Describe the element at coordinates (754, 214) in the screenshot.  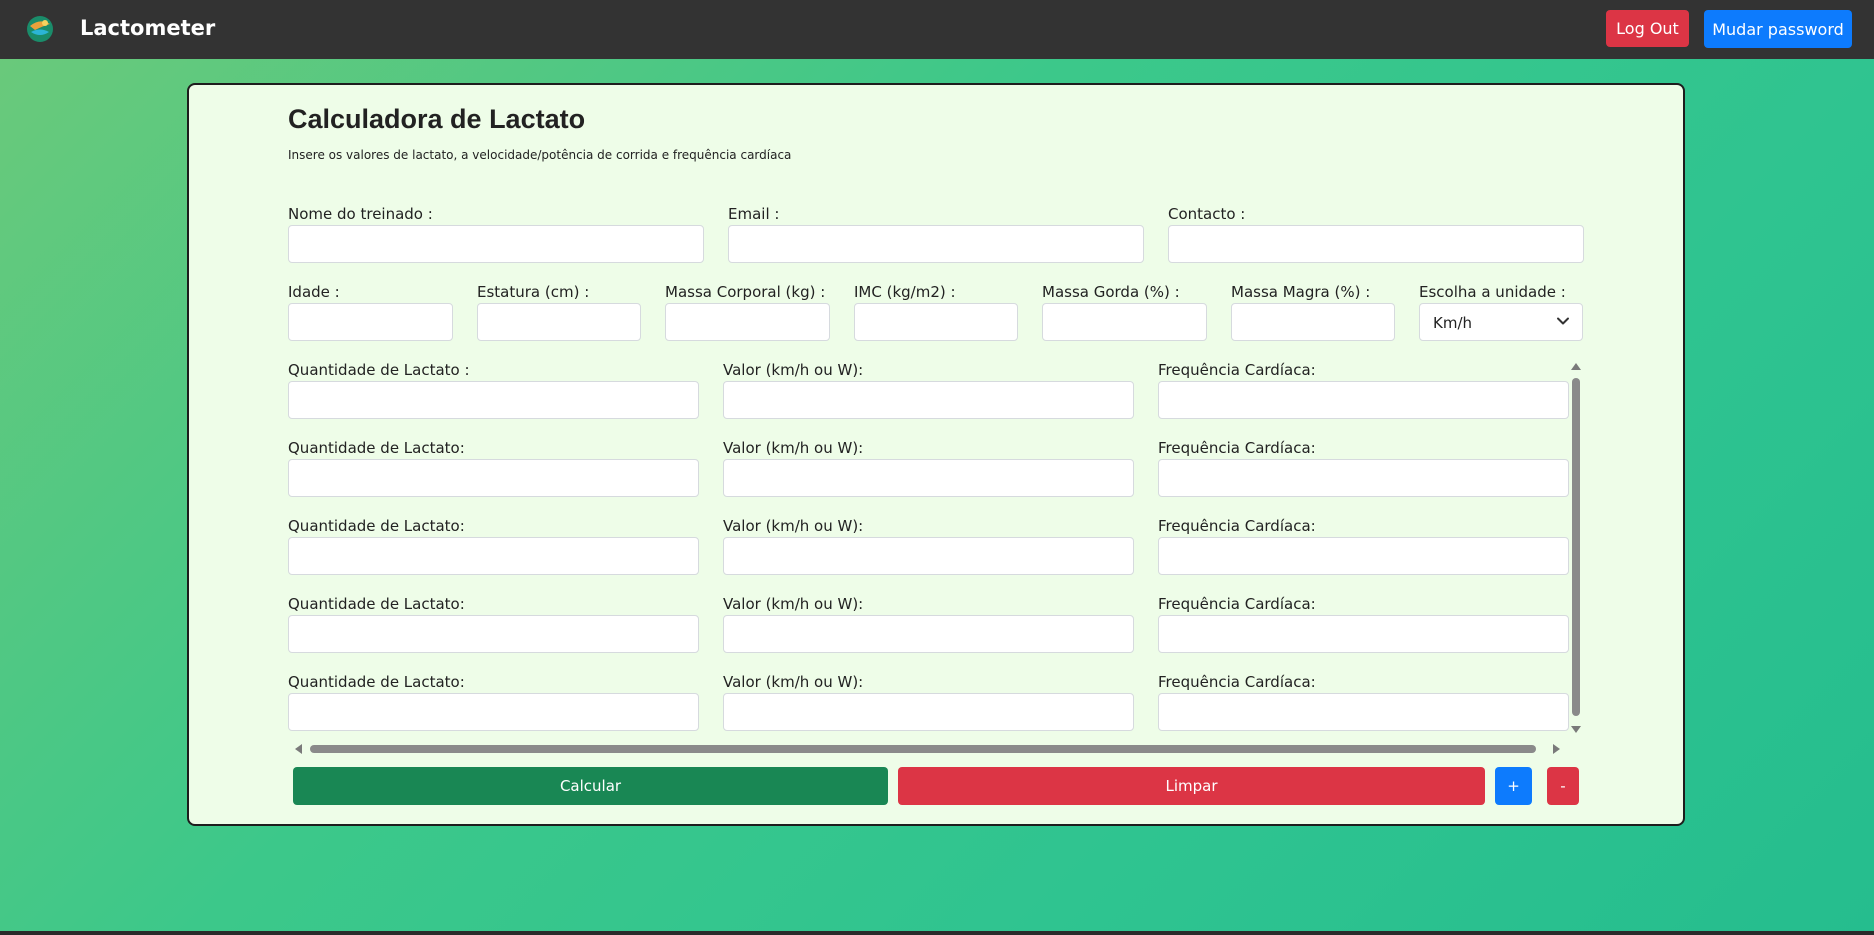
I see `email-label: Email :` at that location.